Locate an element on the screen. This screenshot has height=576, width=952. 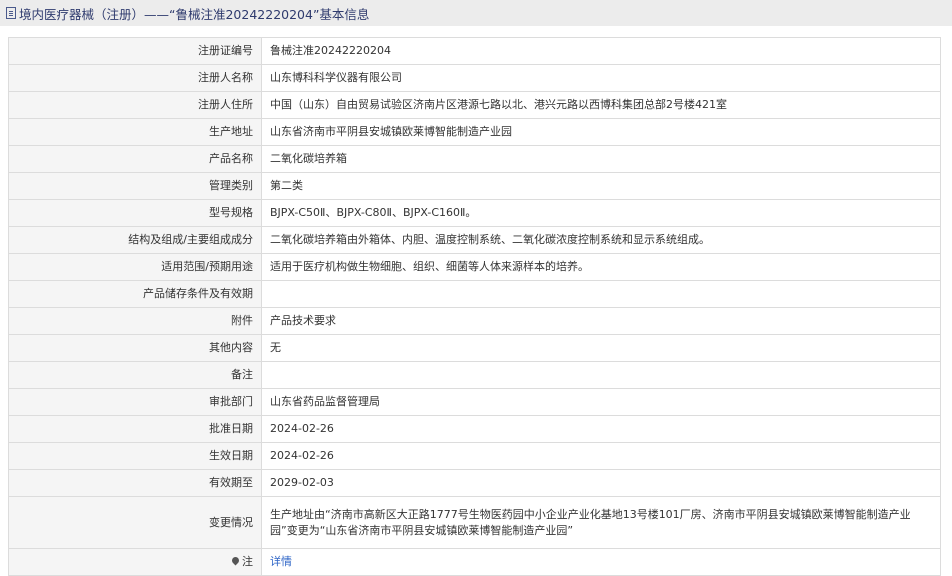
table-row: 管理类别 第二类 is located at coordinates (474, 186).